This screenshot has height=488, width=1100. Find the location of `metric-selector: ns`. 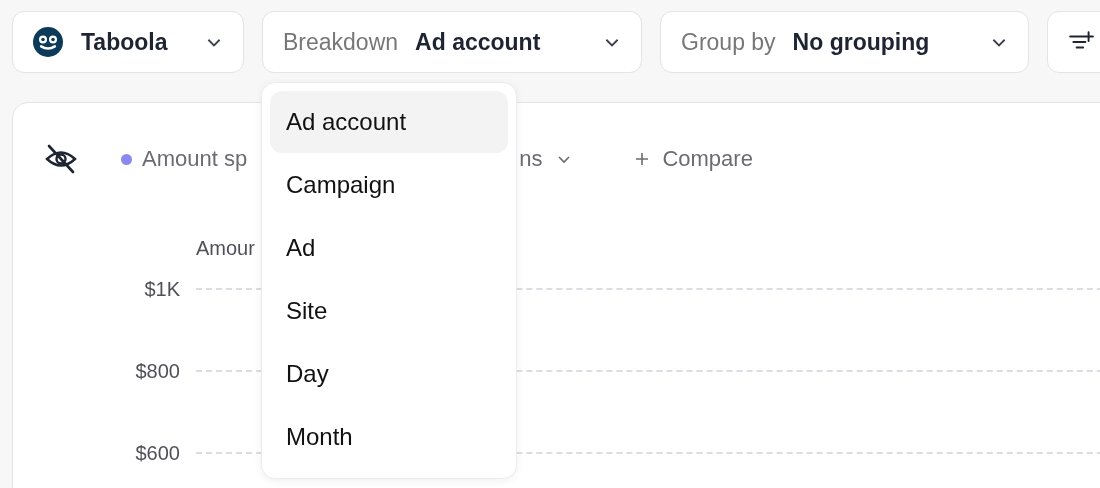

metric-selector: ns is located at coordinates (546, 159).